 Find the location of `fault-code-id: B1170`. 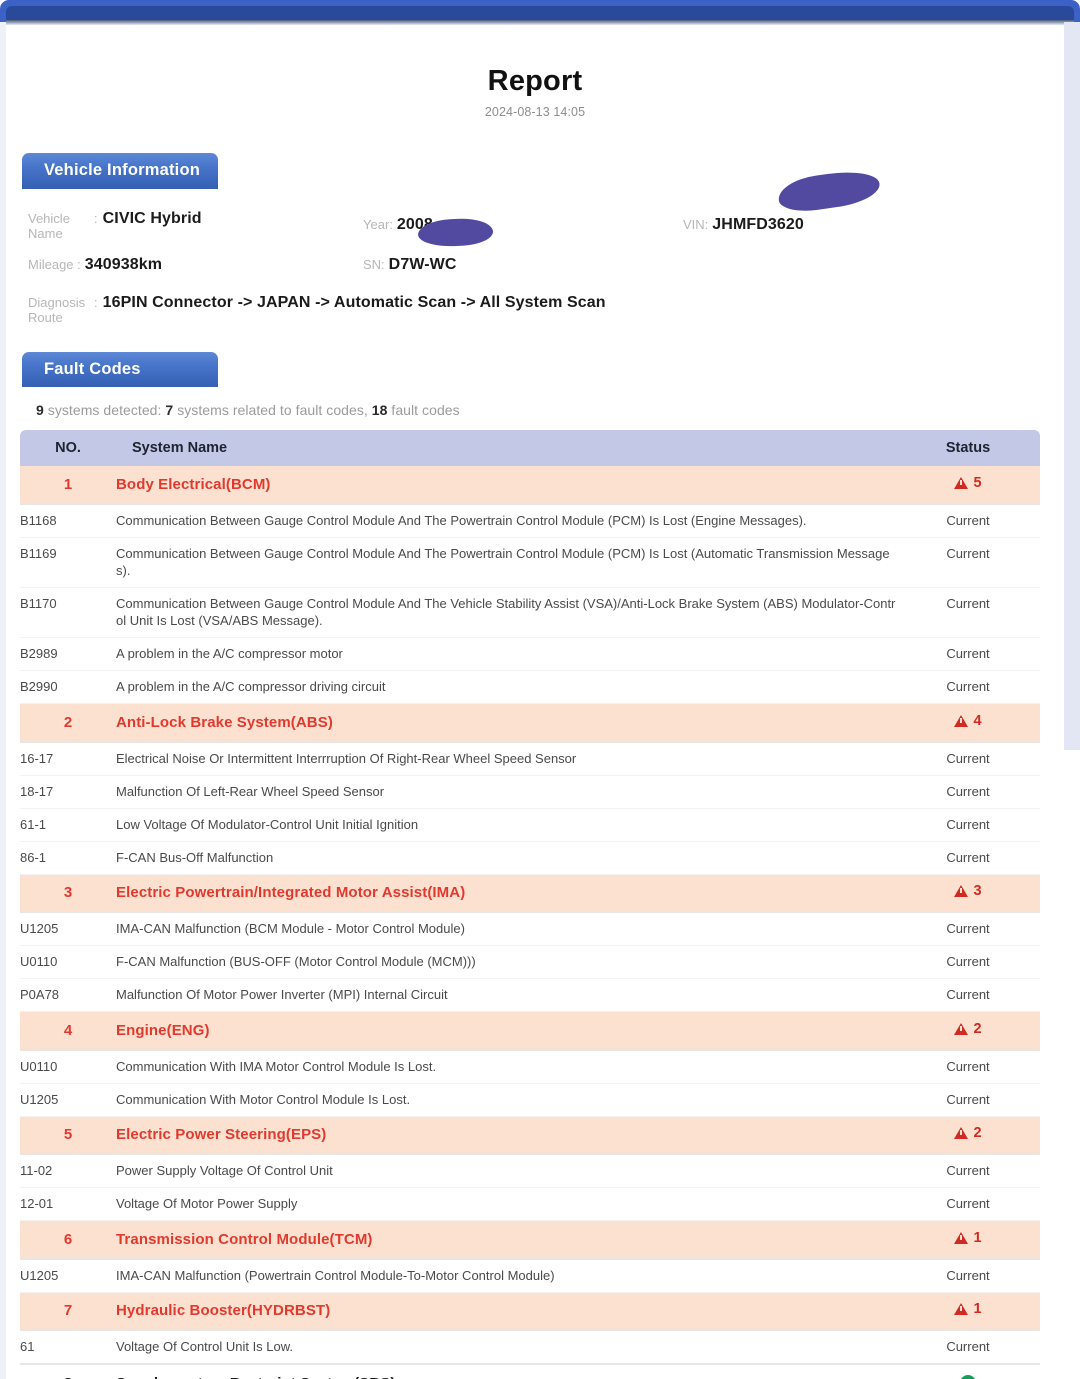

fault-code-id: B1170 is located at coordinates (68, 612).